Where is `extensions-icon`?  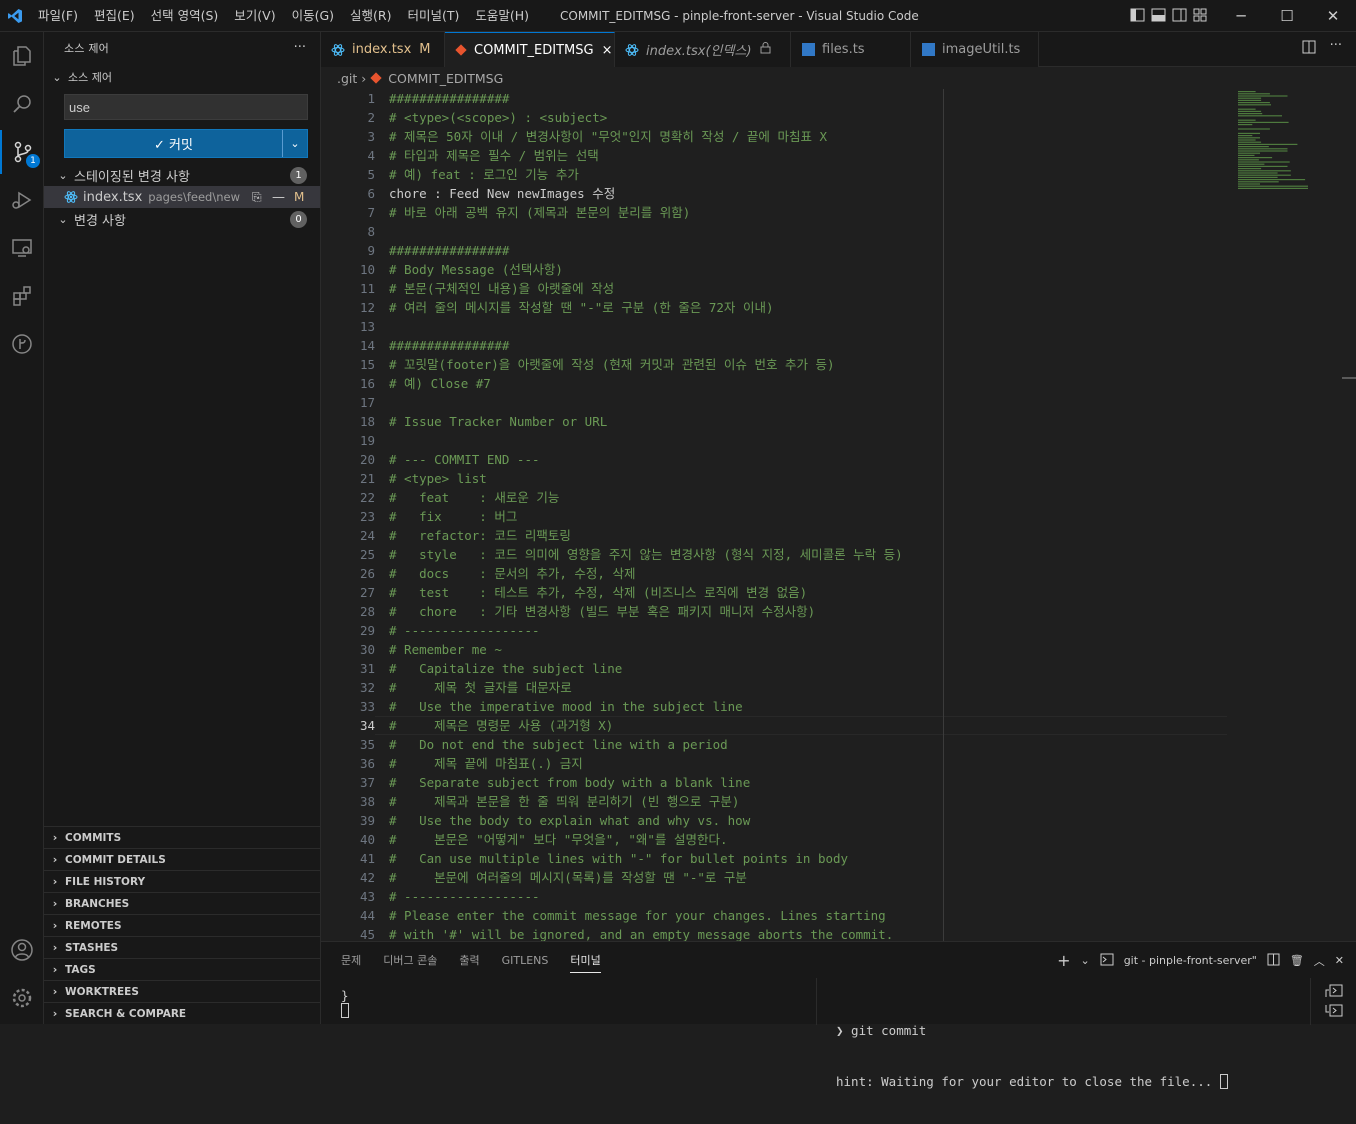
extensions-icon is located at coordinates (22, 296).